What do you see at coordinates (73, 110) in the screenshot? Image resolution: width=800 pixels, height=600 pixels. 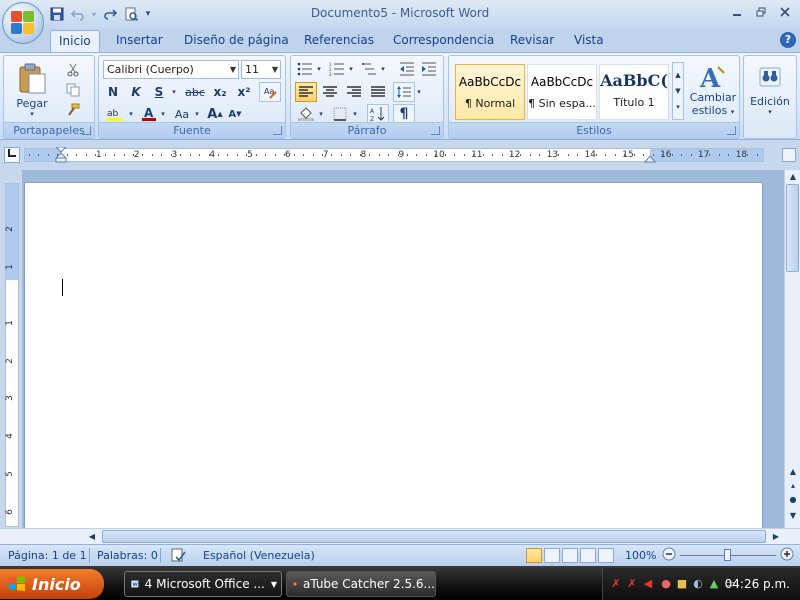 I see `format-painter-button` at bounding box center [73, 110].